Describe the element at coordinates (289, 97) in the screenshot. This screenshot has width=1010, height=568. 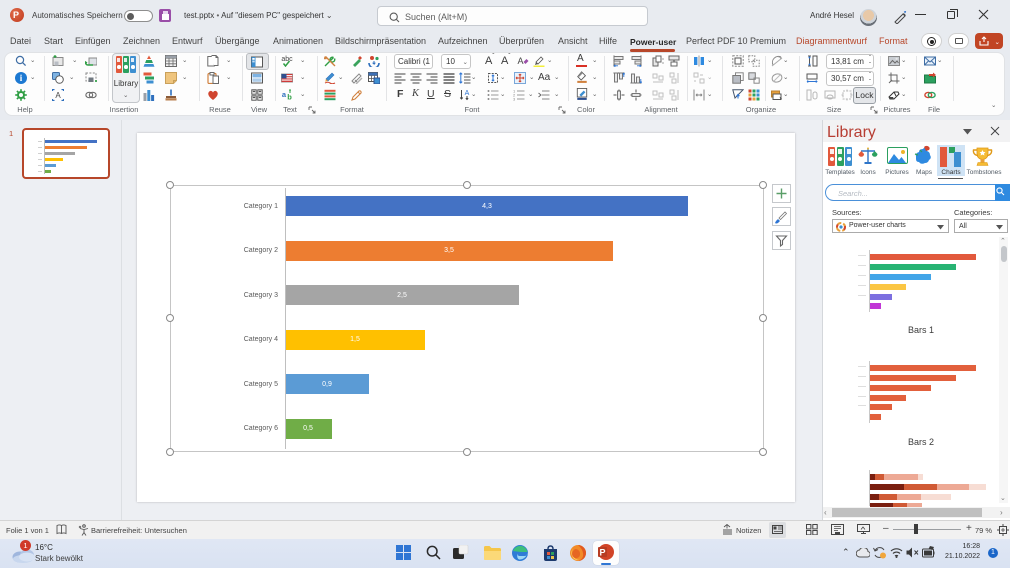
I see `svg-text: b` at that location.